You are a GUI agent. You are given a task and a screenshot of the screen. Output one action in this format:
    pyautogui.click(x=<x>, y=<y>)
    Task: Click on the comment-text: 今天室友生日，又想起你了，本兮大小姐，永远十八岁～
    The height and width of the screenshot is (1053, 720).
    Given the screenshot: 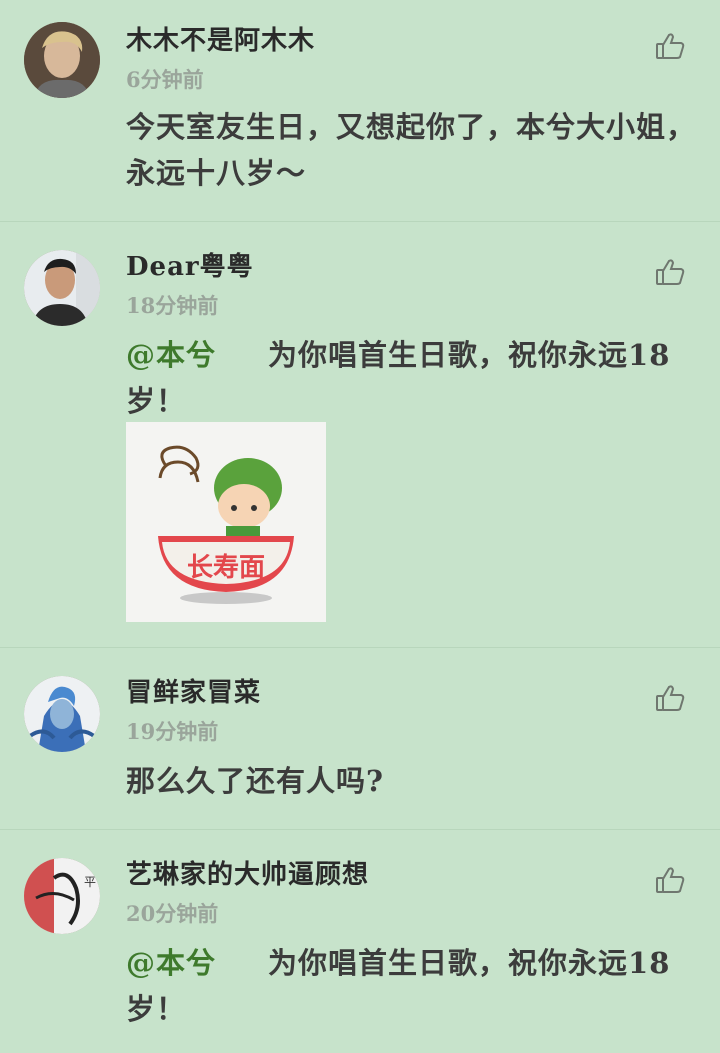 What is the action you would take?
    pyautogui.click(x=412, y=150)
    